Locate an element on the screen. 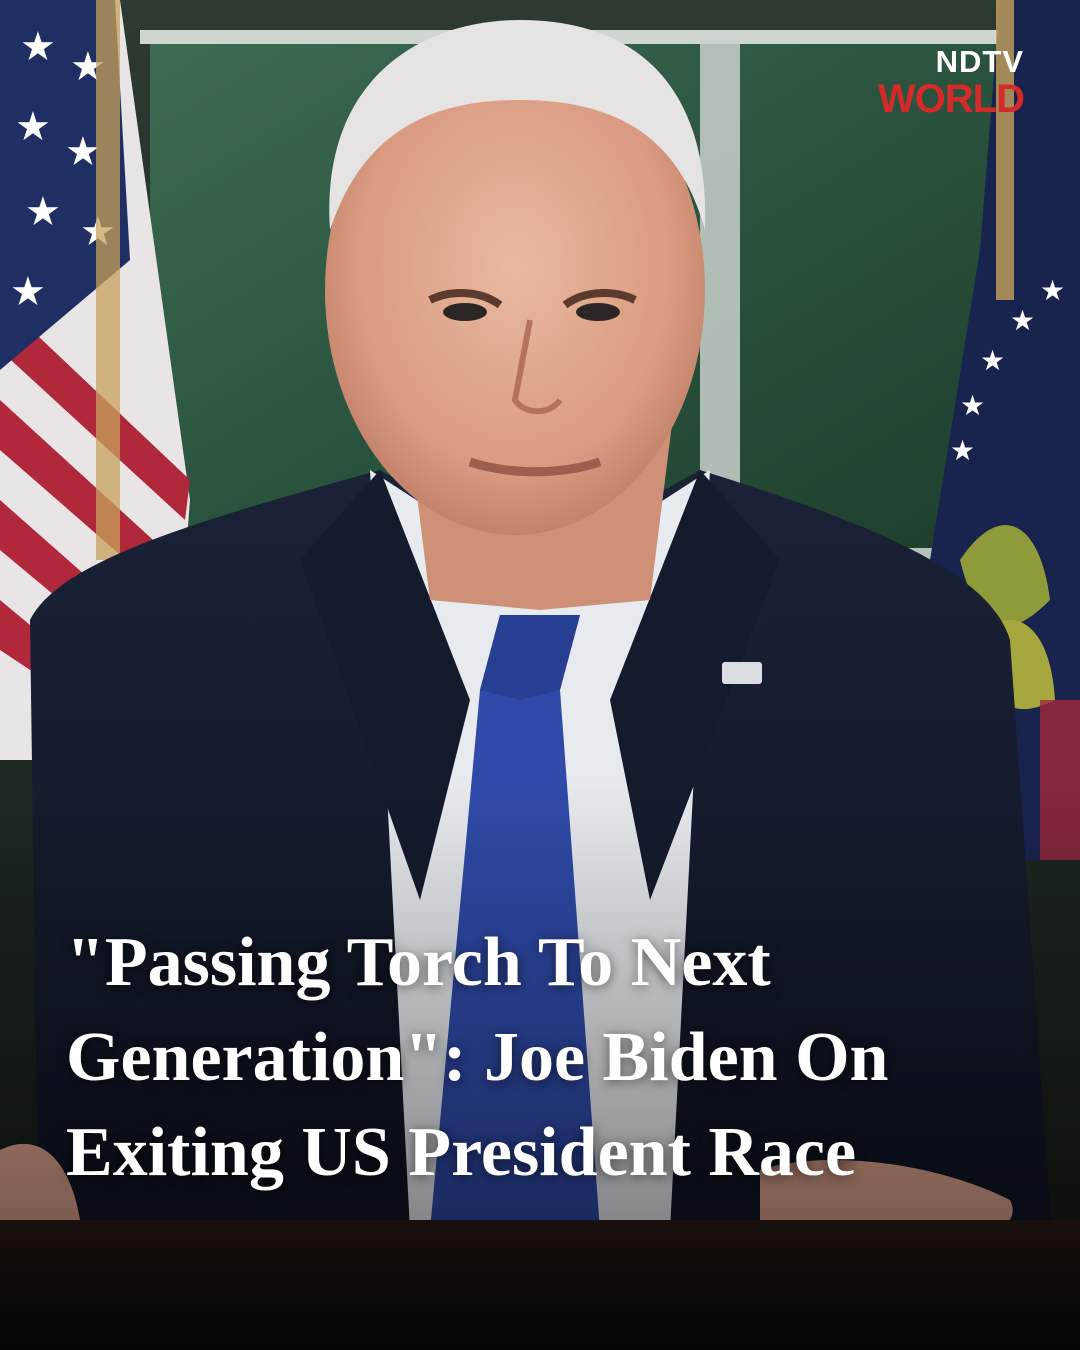  headline-line: "Passing Torch To Next is located at coordinates (418, 962).